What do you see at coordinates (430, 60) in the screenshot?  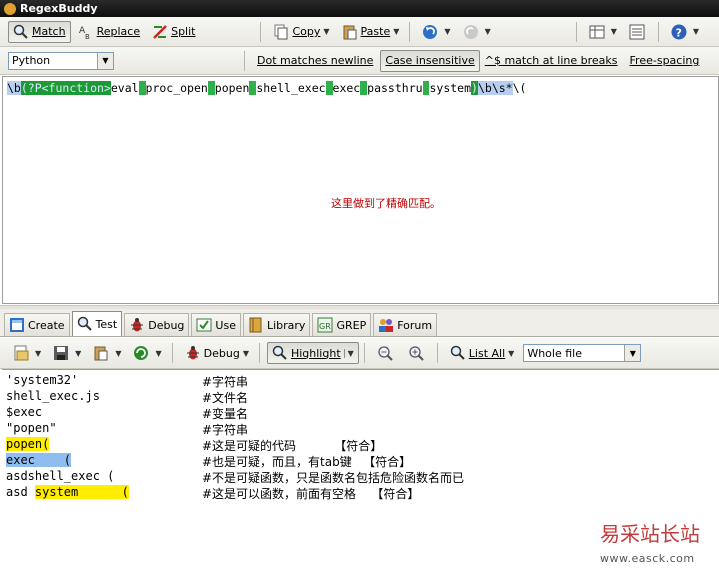 I see `case-insensitive-toggle: Case insensitive` at bounding box center [430, 60].